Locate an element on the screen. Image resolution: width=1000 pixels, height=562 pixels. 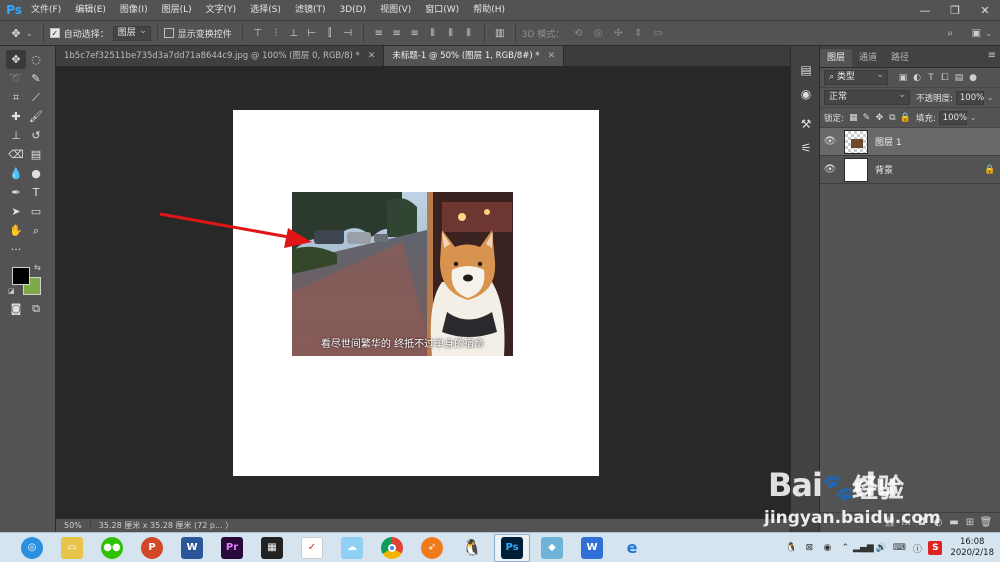
distribute-vcenter-icon: ≡ is located at coordinates (397, 33).